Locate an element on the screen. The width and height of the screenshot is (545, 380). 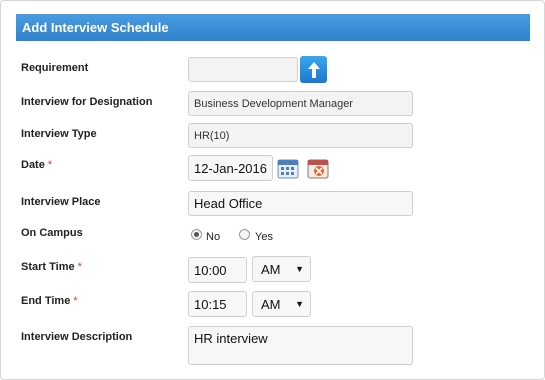
upload-button is located at coordinates (313, 69).